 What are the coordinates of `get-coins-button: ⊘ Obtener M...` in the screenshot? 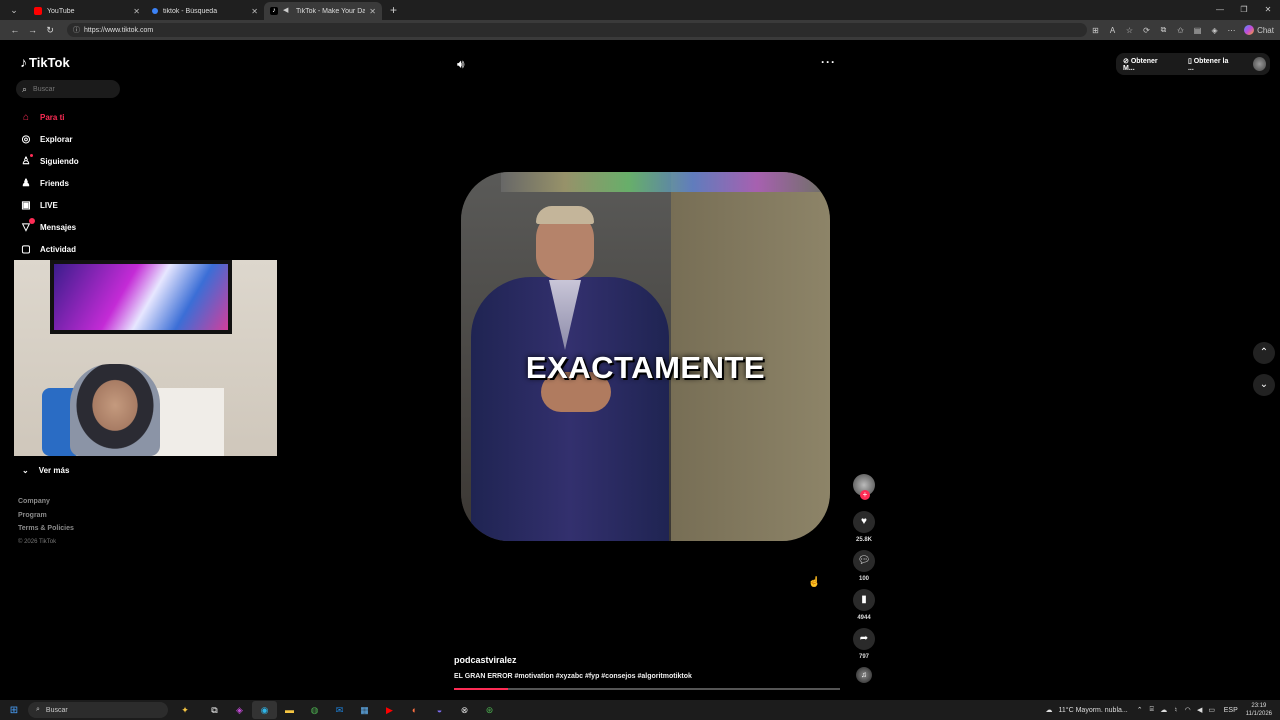 It's located at (1150, 64).